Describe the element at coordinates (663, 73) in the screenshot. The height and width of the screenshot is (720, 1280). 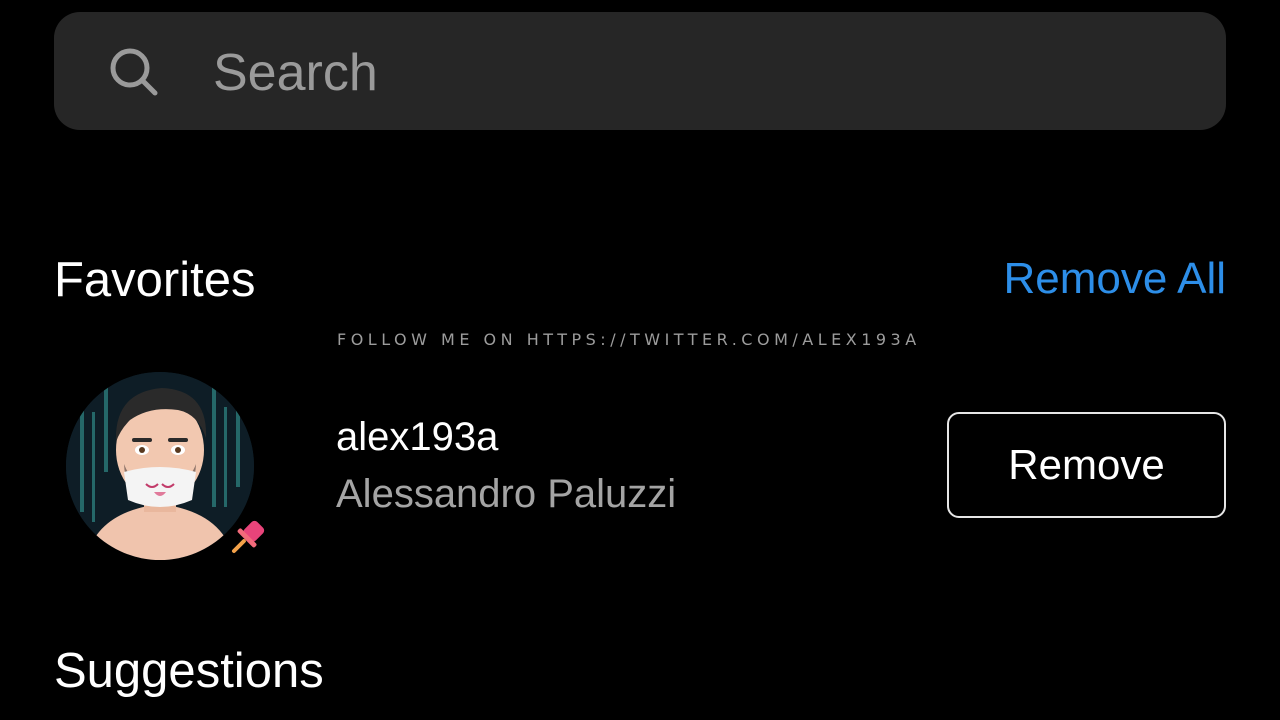
I see `search-input` at that location.